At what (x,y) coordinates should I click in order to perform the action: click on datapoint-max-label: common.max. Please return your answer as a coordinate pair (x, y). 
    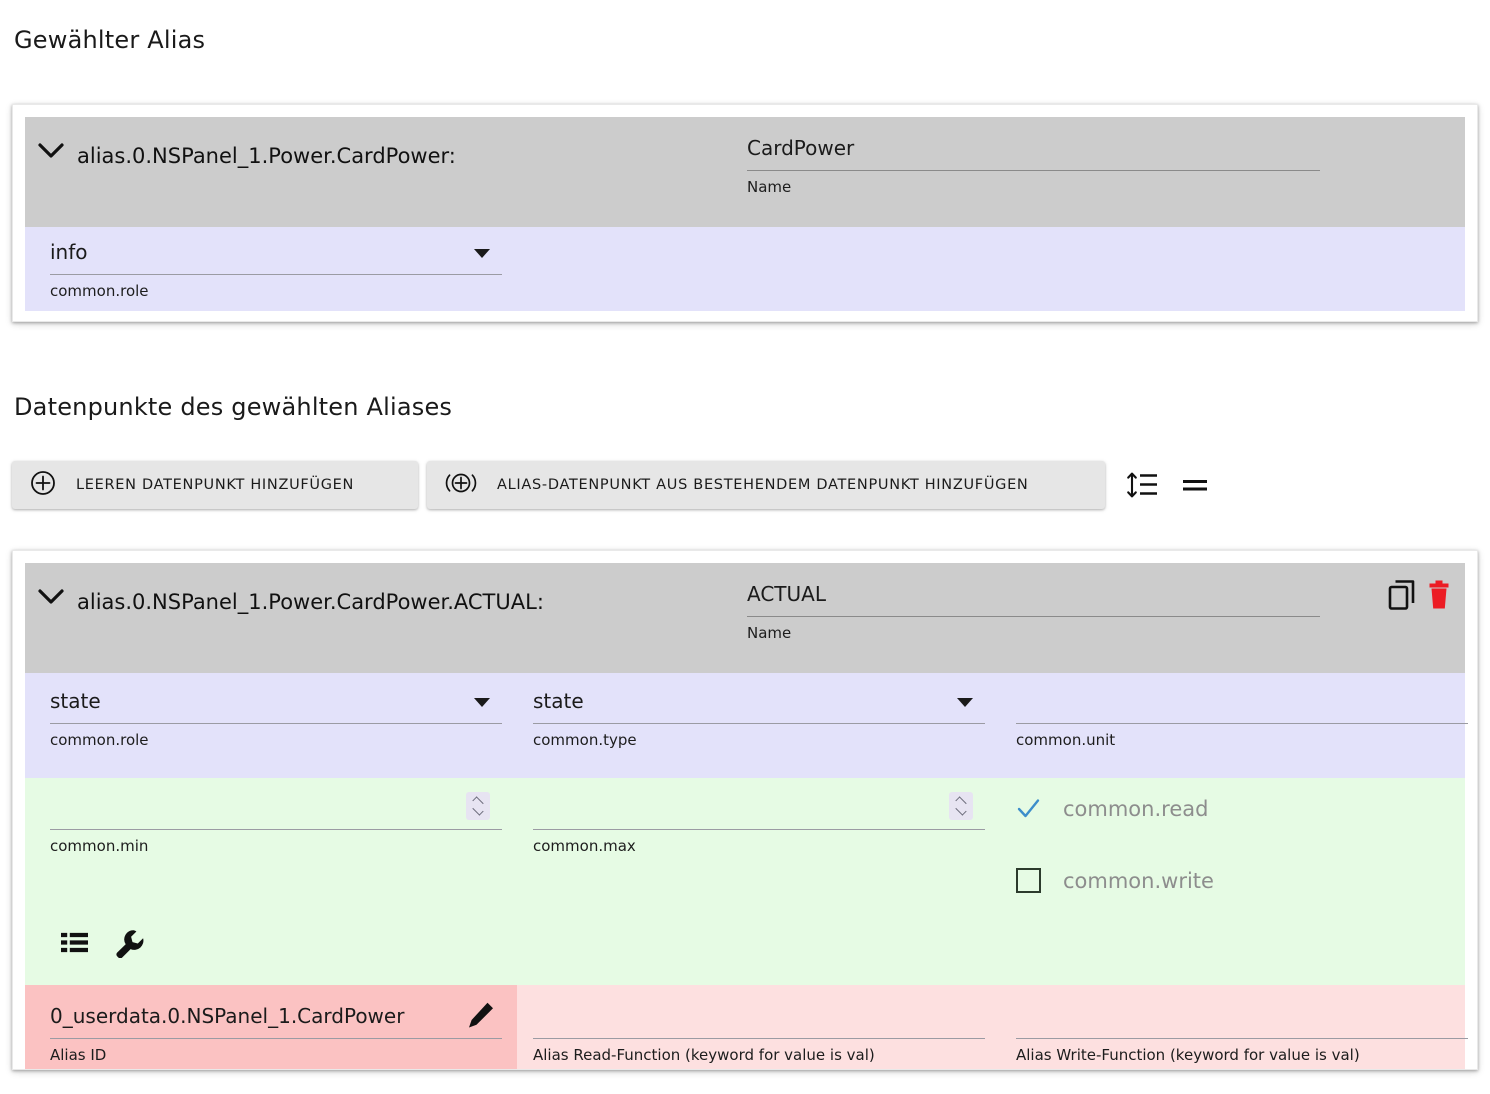
    Looking at the image, I should click on (584, 846).